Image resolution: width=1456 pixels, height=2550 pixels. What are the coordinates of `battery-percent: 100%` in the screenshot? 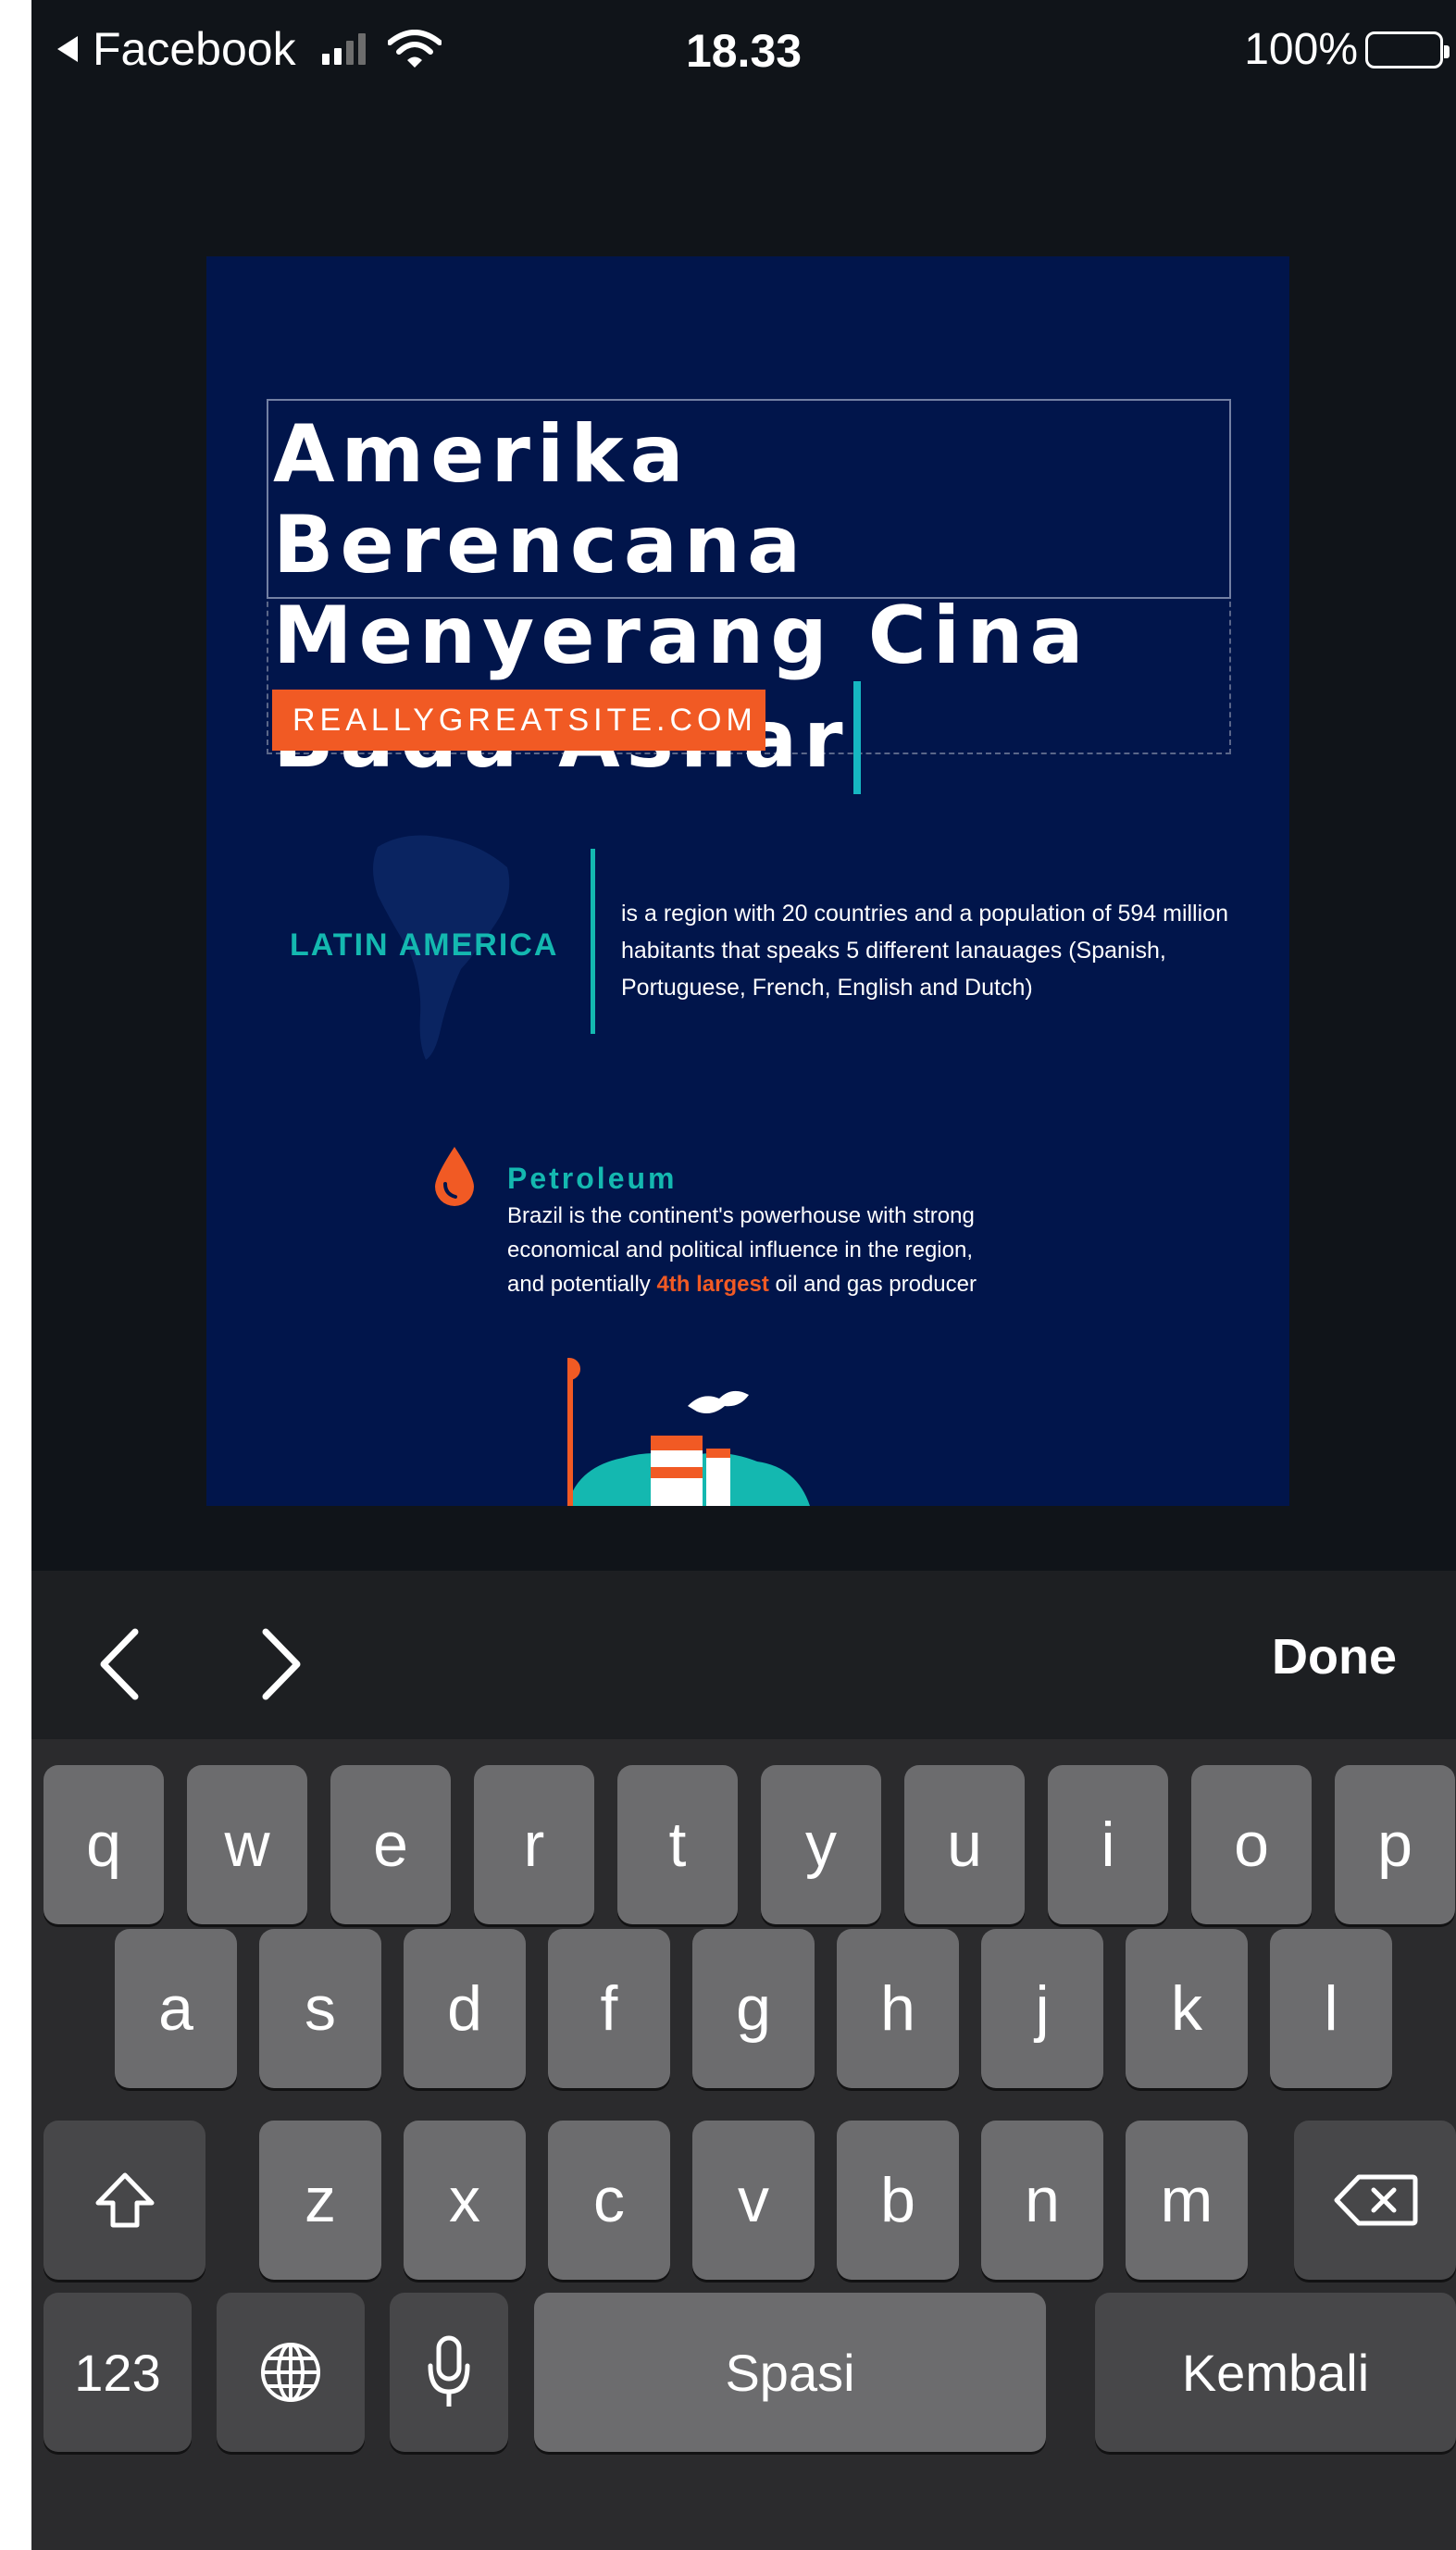 It's located at (1301, 49).